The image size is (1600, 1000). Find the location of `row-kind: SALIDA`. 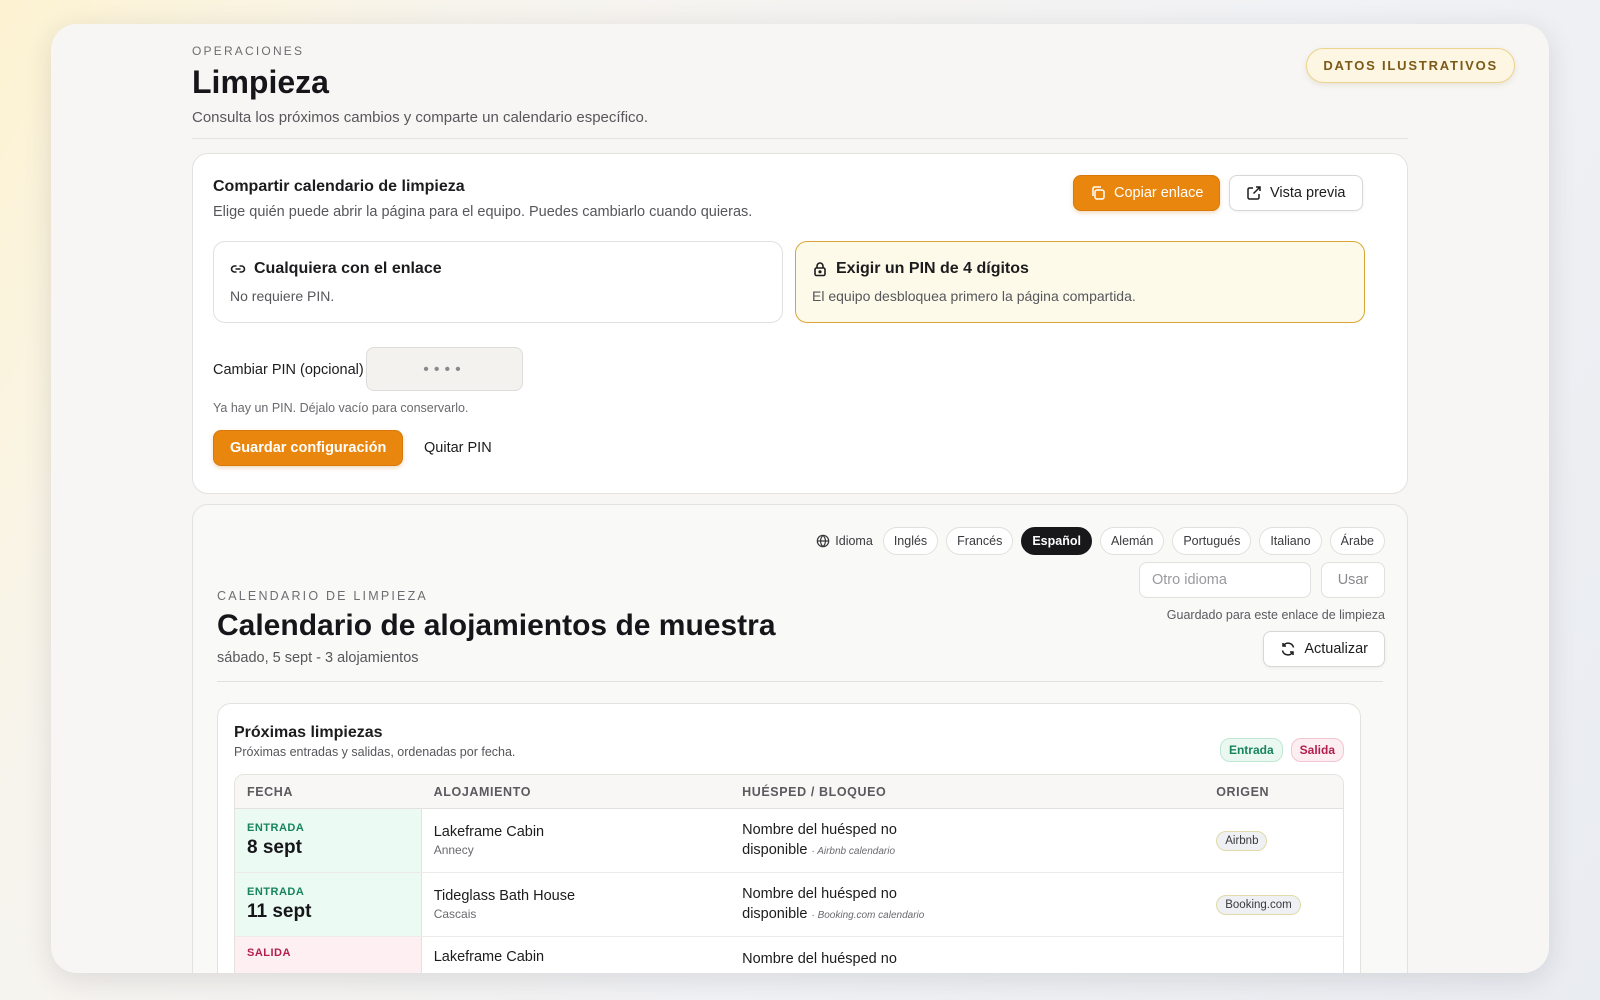

row-kind: SALIDA is located at coordinates (269, 953).